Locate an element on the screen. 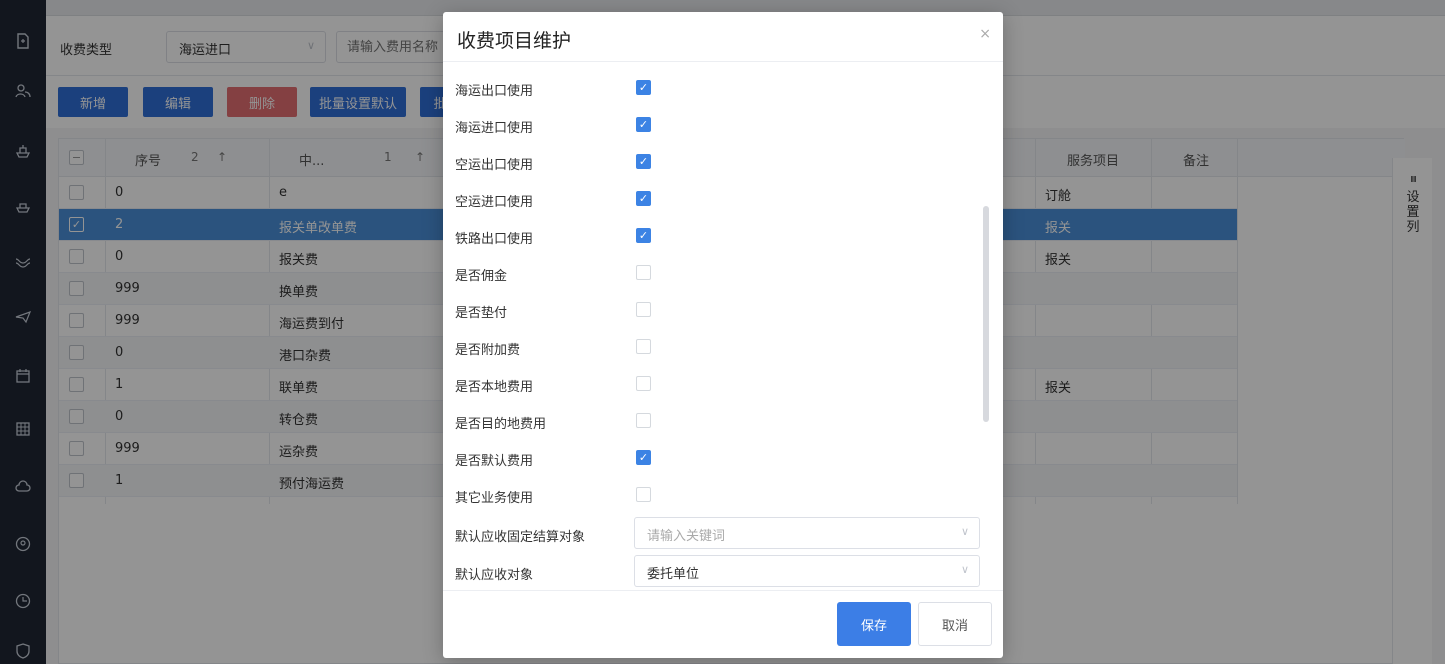 The height and width of the screenshot is (664, 1445). save-button: 保存 is located at coordinates (874, 624).